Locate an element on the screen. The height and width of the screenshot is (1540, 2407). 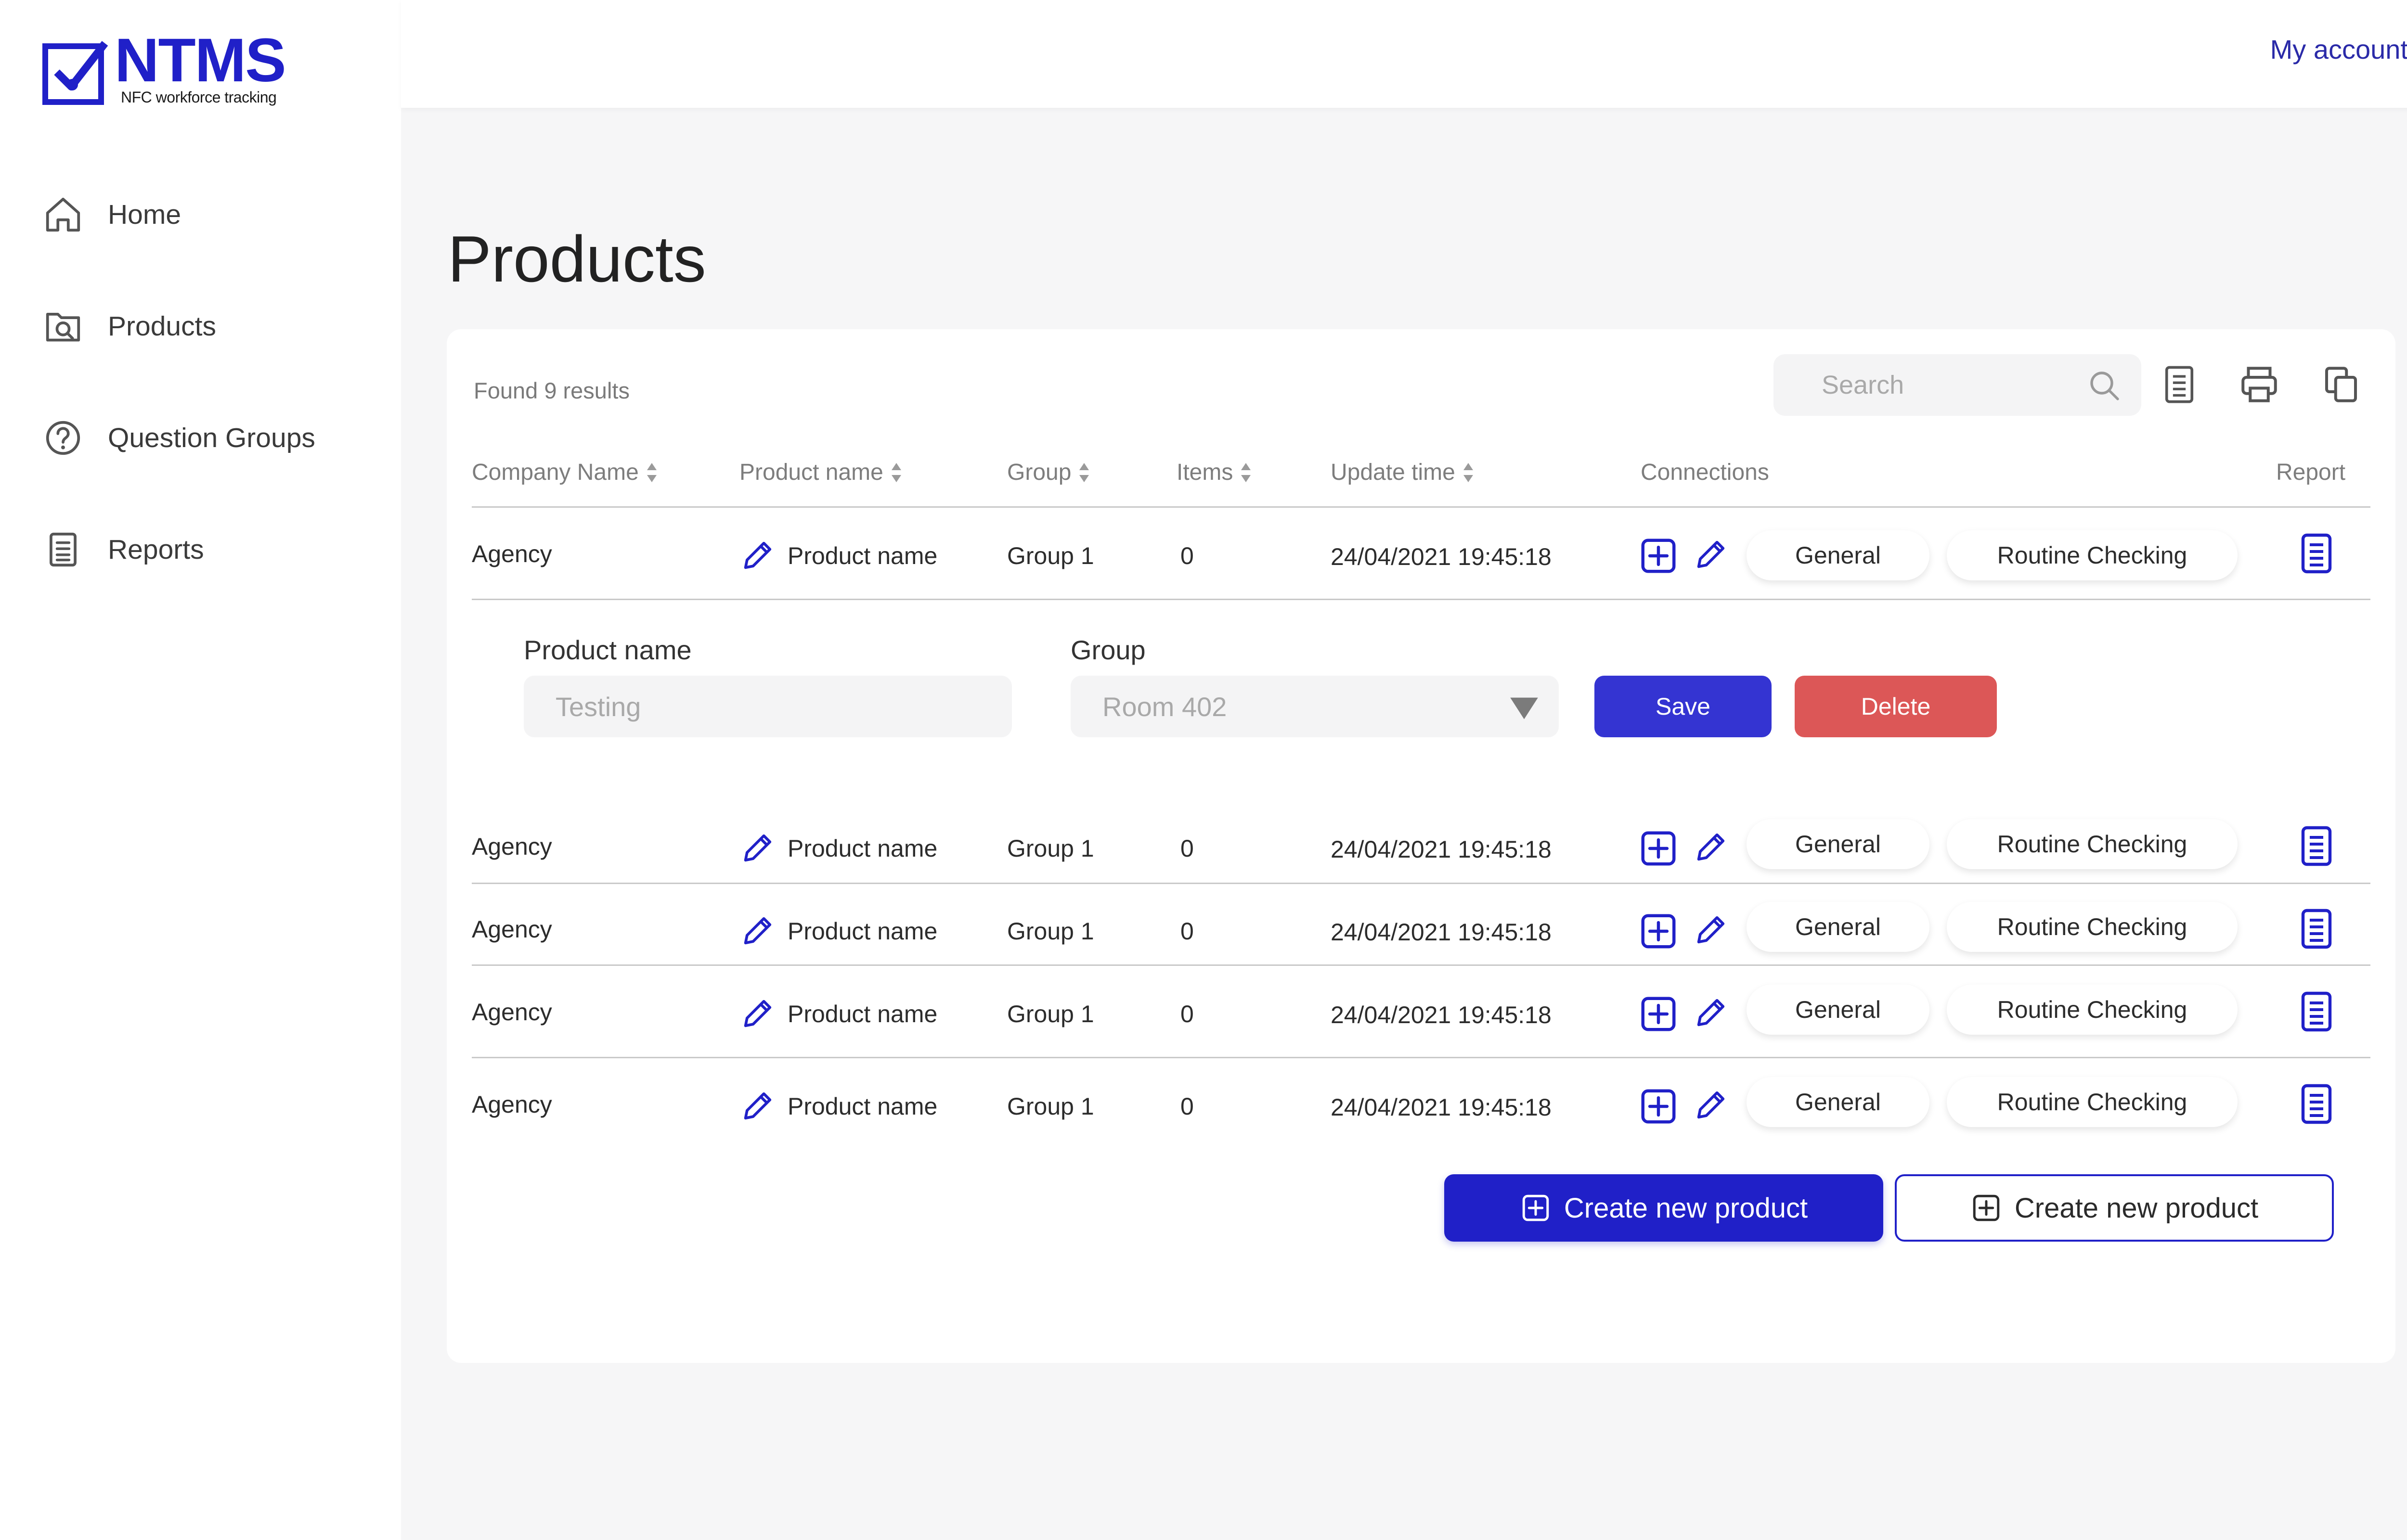
column-header-company: Company Name is located at coordinates (565, 472).